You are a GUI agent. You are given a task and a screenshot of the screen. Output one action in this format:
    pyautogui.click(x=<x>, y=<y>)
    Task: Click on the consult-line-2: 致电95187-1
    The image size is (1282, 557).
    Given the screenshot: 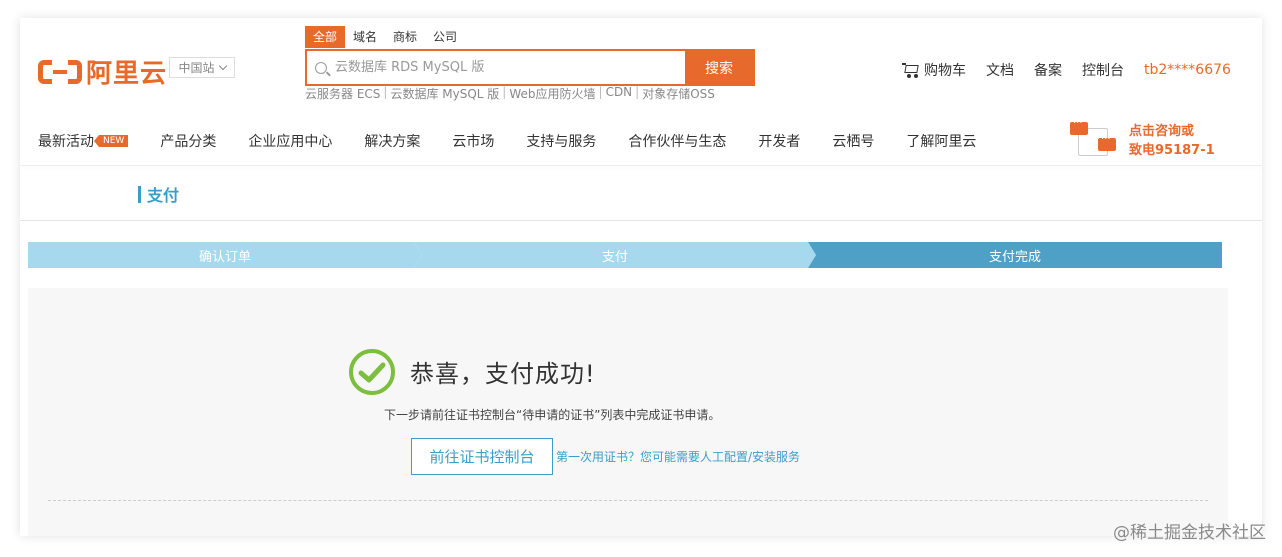 What is the action you would take?
    pyautogui.click(x=1172, y=150)
    